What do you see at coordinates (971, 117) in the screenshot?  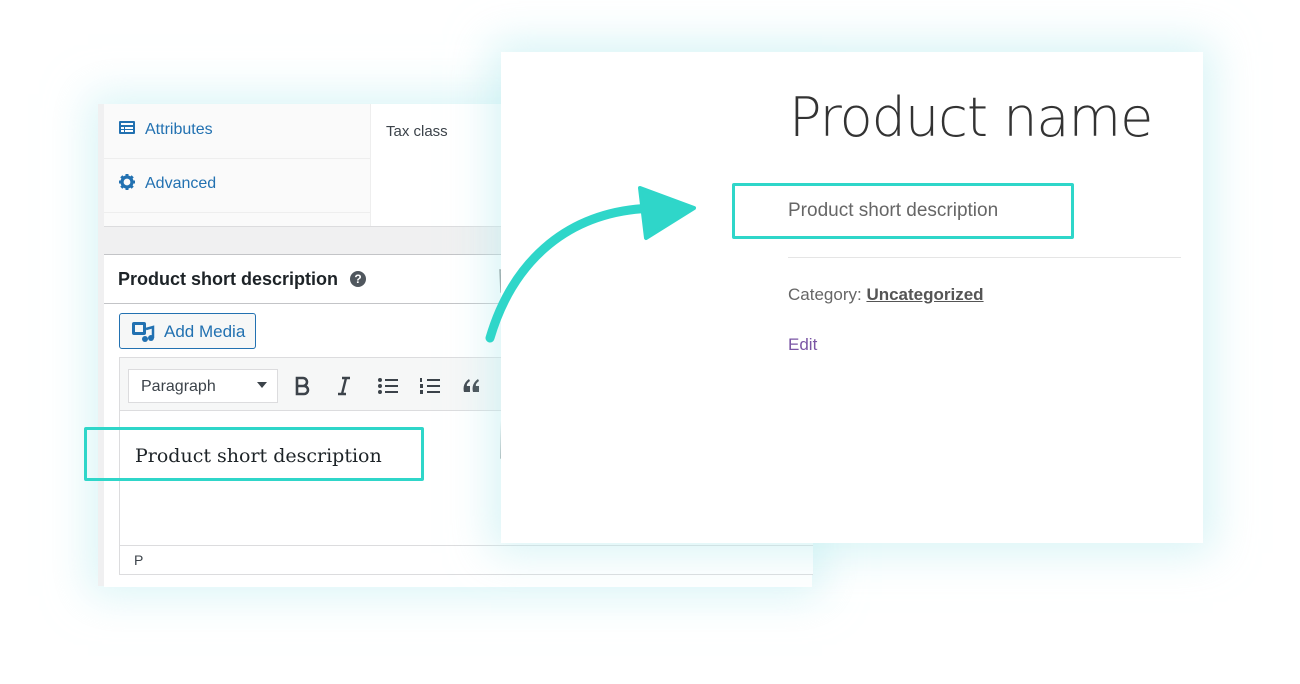 I see `product-title: Product name` at bounding box center [971, 117].